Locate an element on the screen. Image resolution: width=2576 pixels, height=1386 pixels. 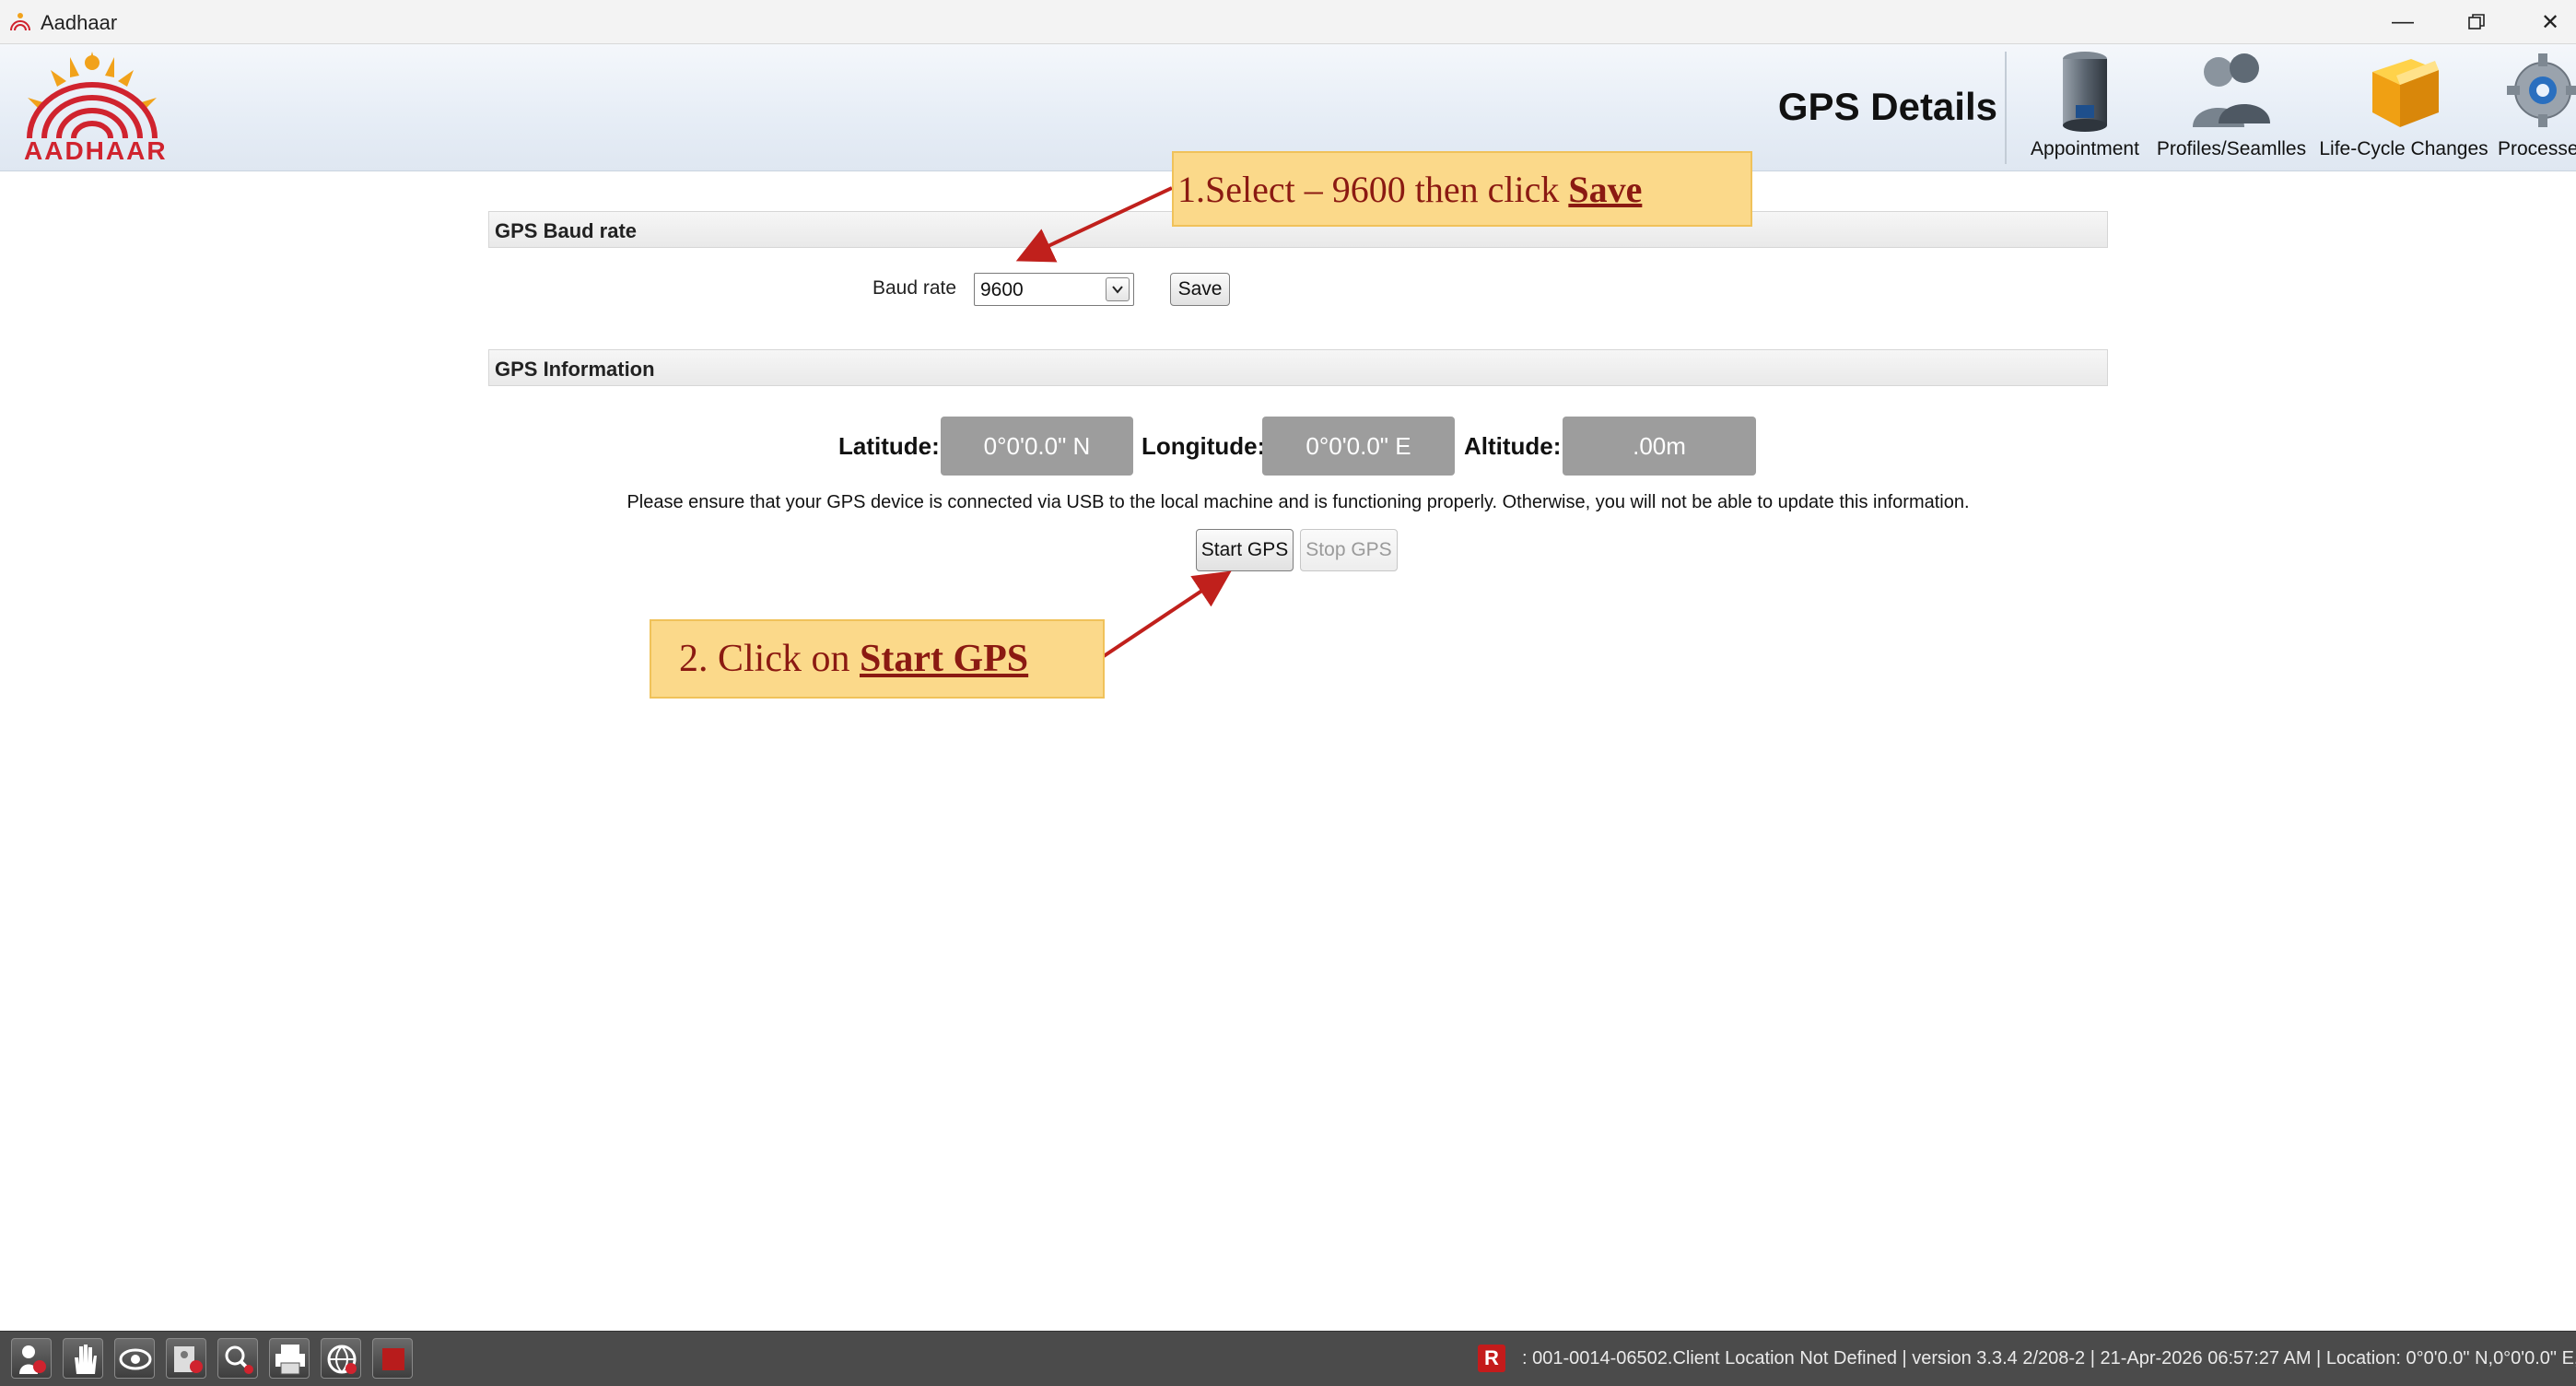
latitude-label: Latitude: is located at coordinates (889, 446).